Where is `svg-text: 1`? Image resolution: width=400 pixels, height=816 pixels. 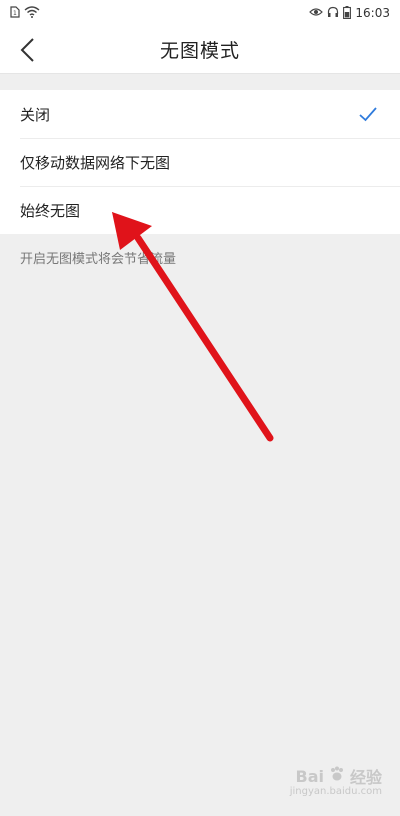 svg-text: 1 is located at coordinates (15, 13).